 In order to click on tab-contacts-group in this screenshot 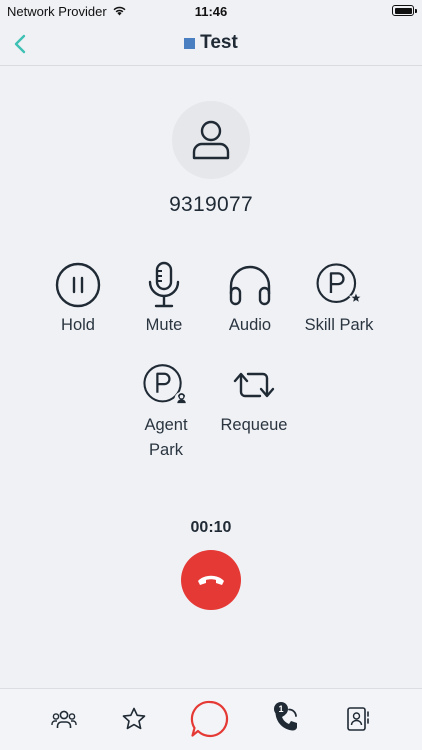, I will do `click(64, 719)`.